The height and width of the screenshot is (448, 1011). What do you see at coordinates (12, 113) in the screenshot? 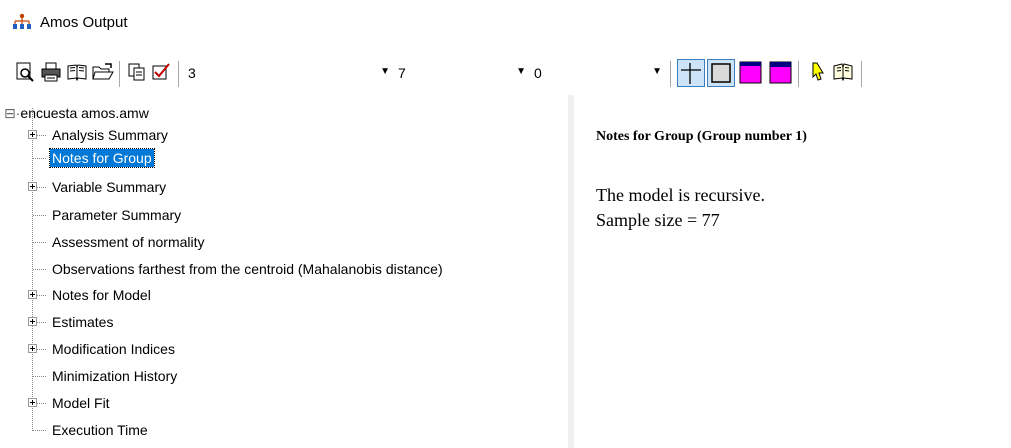
I see `tree-root-connector: ⊟·` at bounding box center [12, 113].